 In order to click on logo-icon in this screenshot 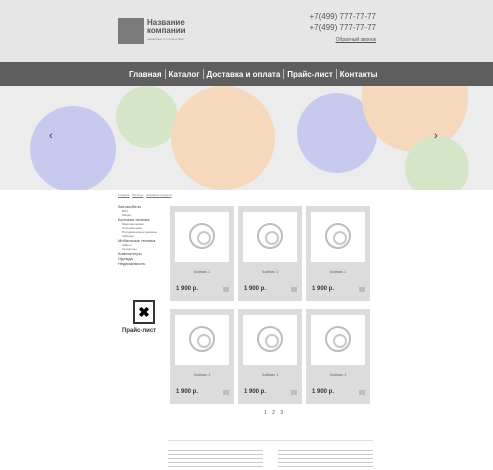, I will do `click(131, 31)`.